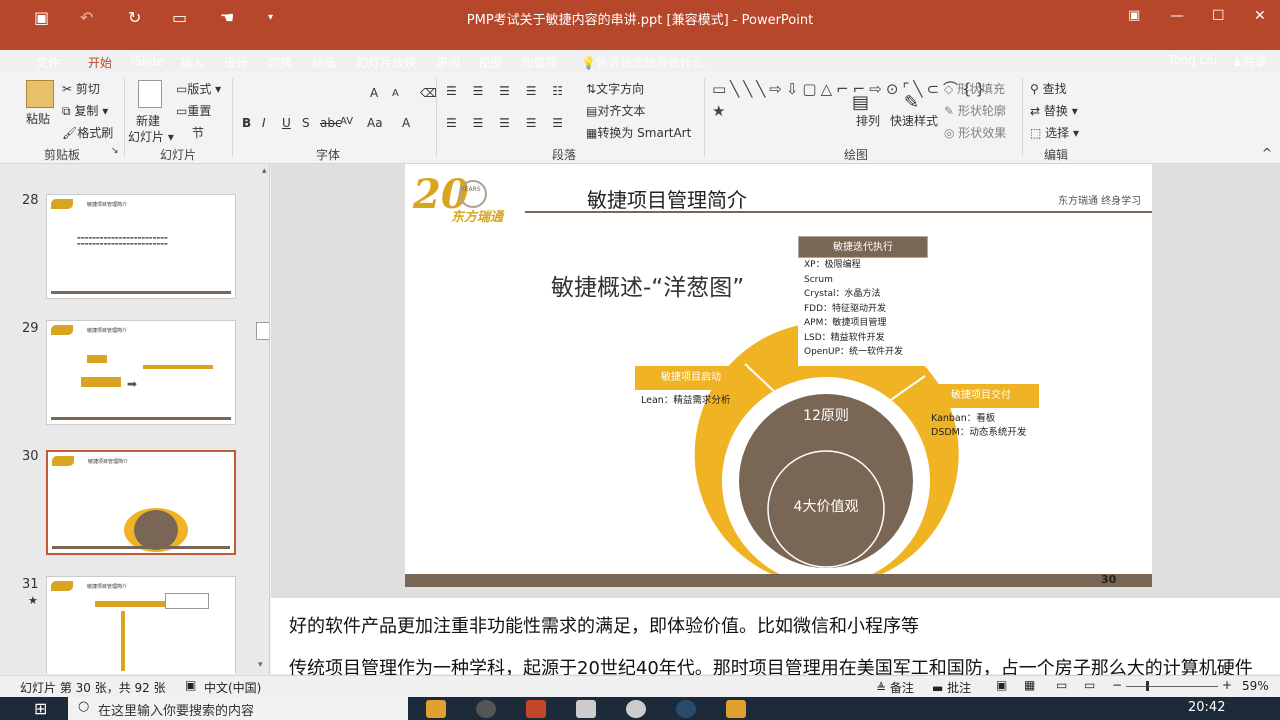 This screenshot has height=720, width=1280. Describe the element at coordinates (286, 123) in the screenshot. I see `underline-button: U` at that location.